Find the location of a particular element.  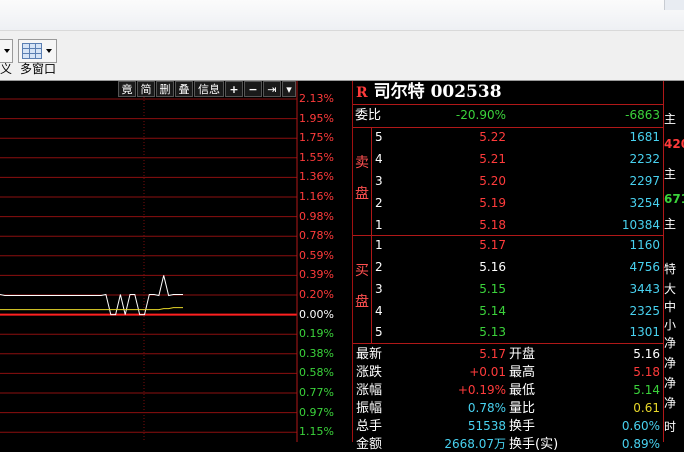

stat-label: 涨幅 is located at coordinates (369, 390).